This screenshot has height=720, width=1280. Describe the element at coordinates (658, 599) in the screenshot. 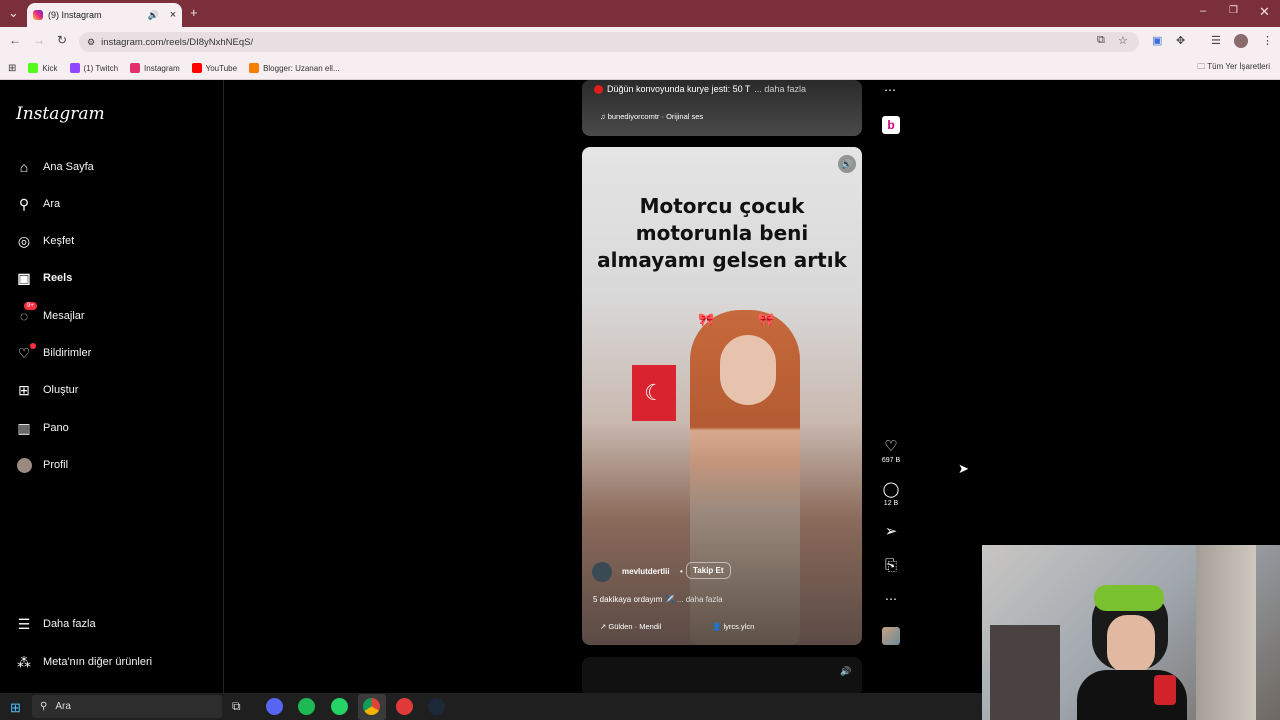

I see `reel-caption: 5 dakikaya ordayım ✈️ ... daha fazla` at that location.